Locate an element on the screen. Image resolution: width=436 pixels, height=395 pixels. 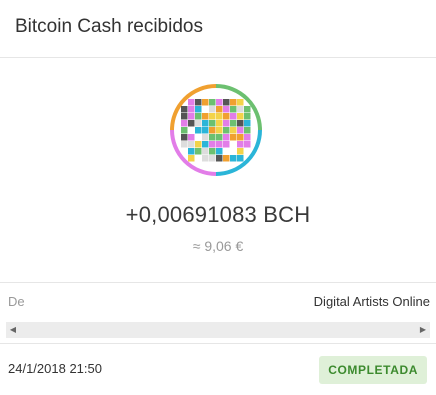
footer: 24/1/2018 21:50 COMPLETADA is located at coordinates (218, 369).